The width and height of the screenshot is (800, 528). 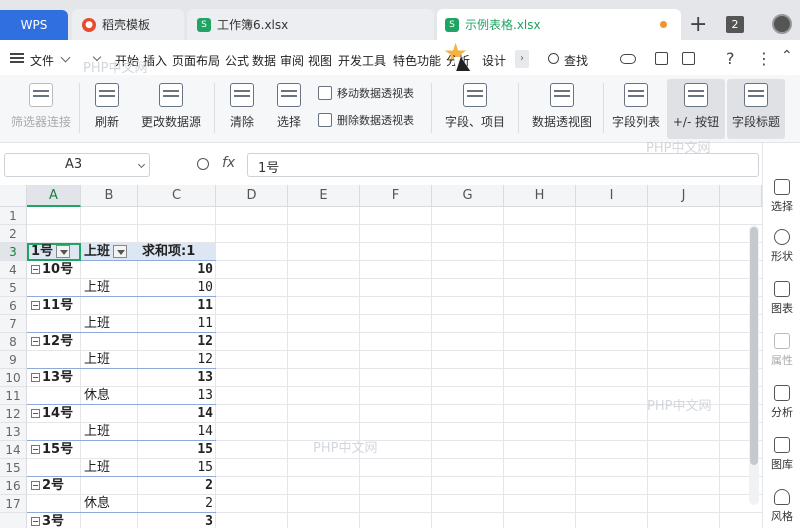 What do you see at coordinates (13, 378) in the screenshot?
I see `row-header: 10` at bounding box center [13, 378].